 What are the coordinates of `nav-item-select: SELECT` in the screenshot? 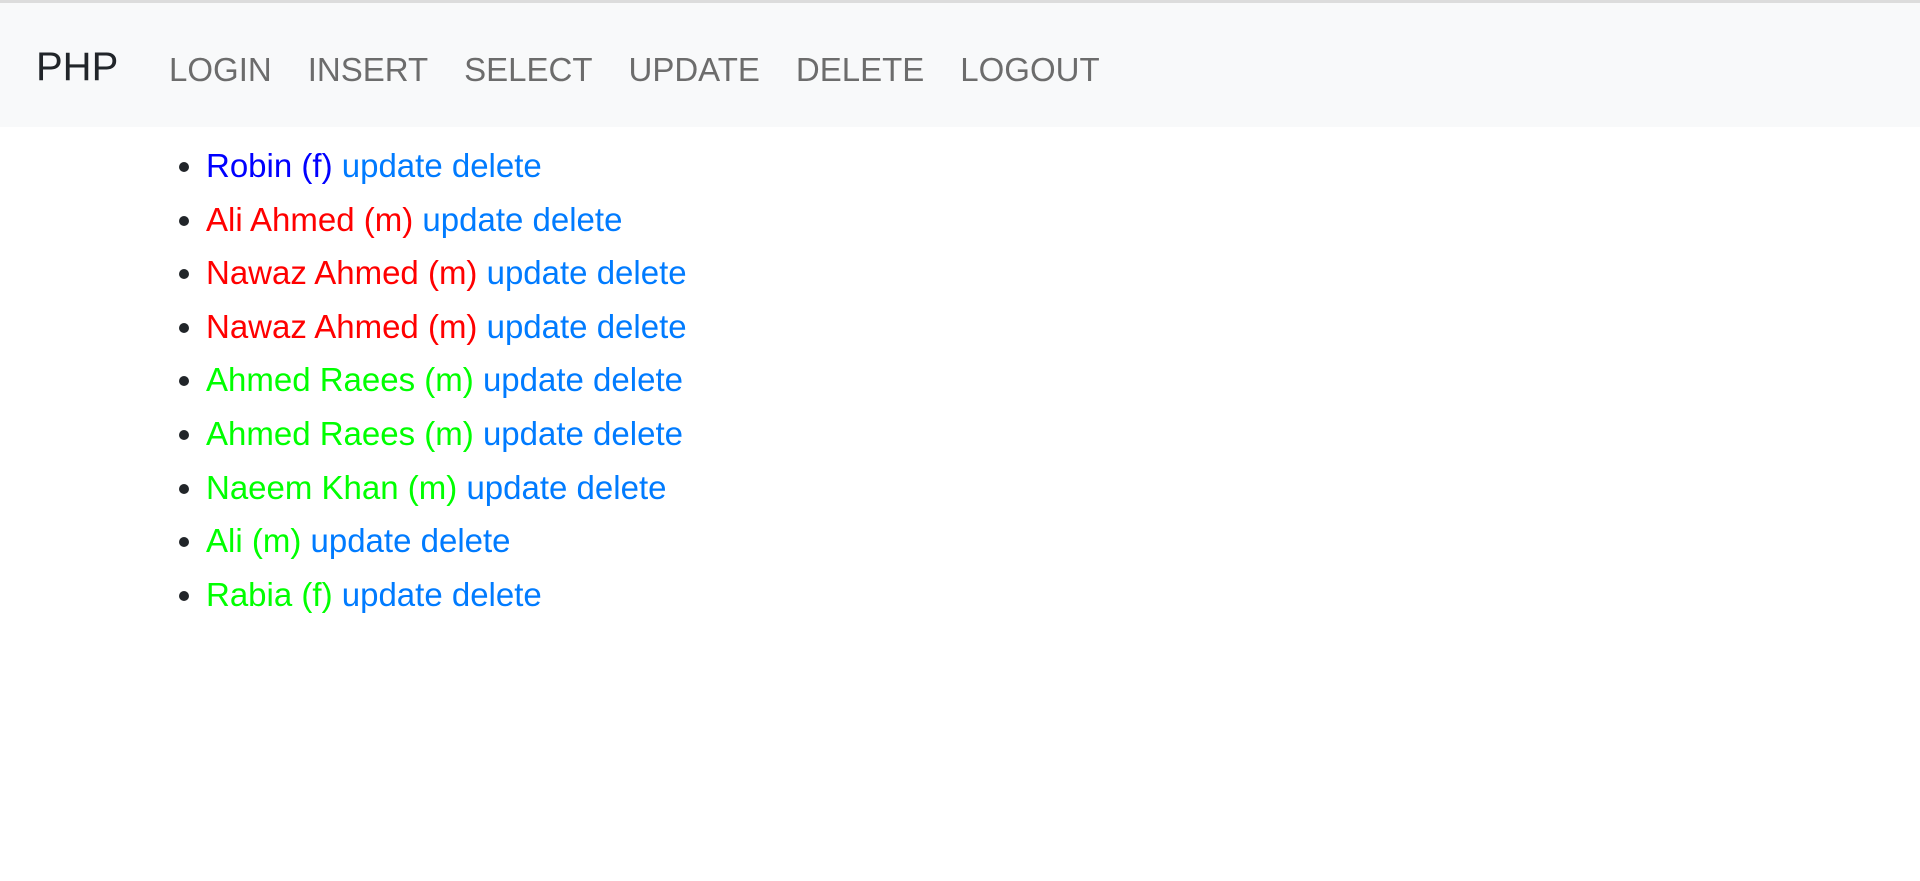 It's located at (528, 70).